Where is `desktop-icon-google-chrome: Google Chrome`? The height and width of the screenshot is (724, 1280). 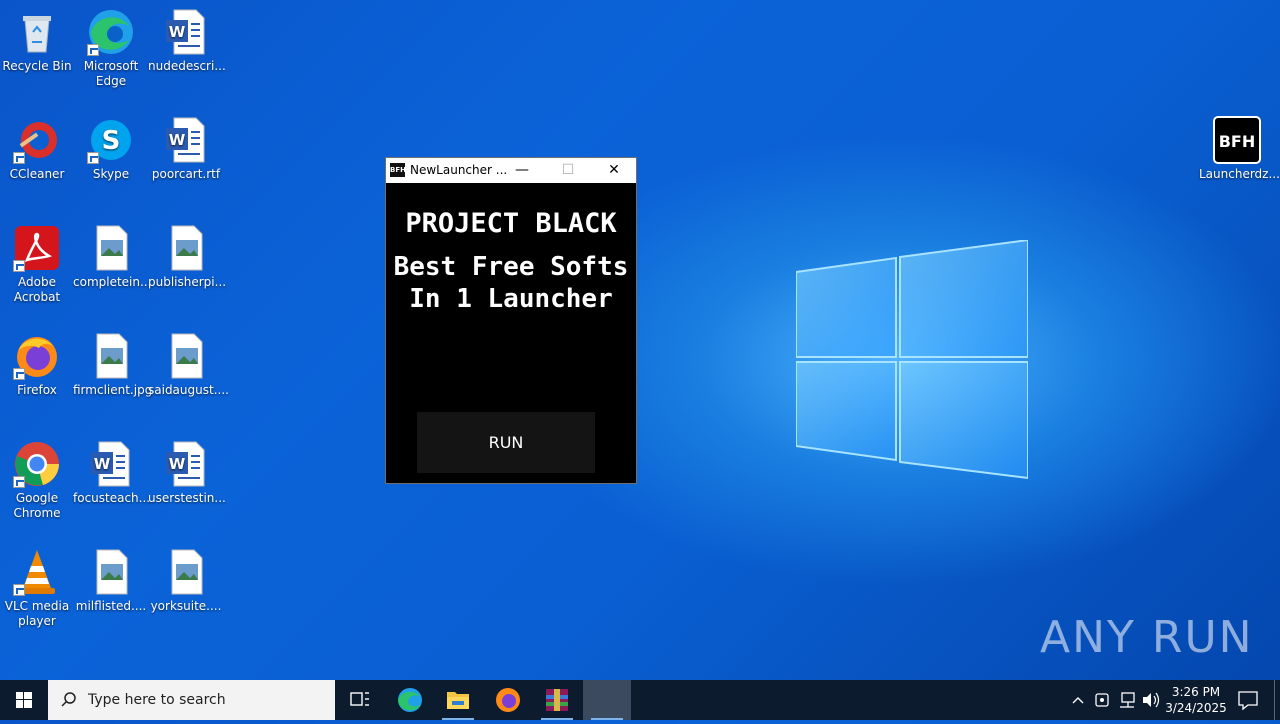 desktop-icon-google-chrome: Google Chrome is located at coordinates (37, 480).